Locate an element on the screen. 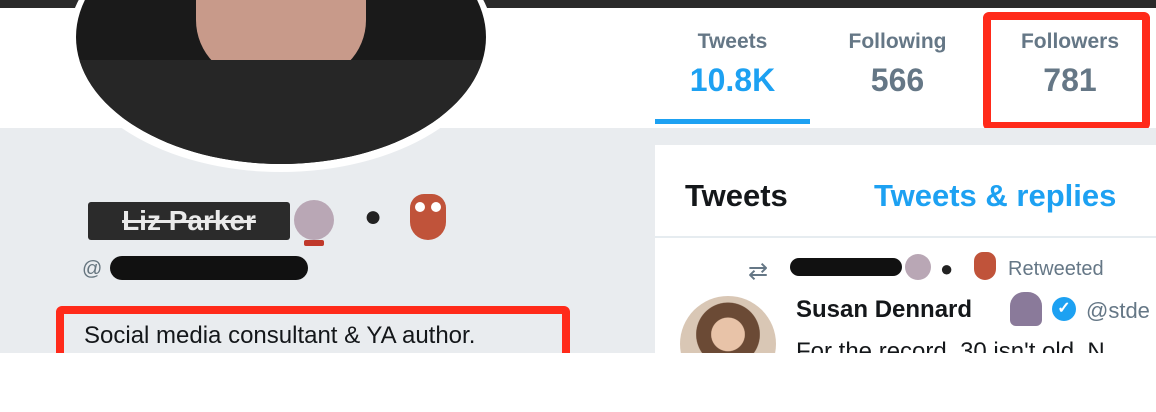 The image size is (1156, 412). nav-stat-tweets: Tweets 10.8K is located at coordinates (732, 64).